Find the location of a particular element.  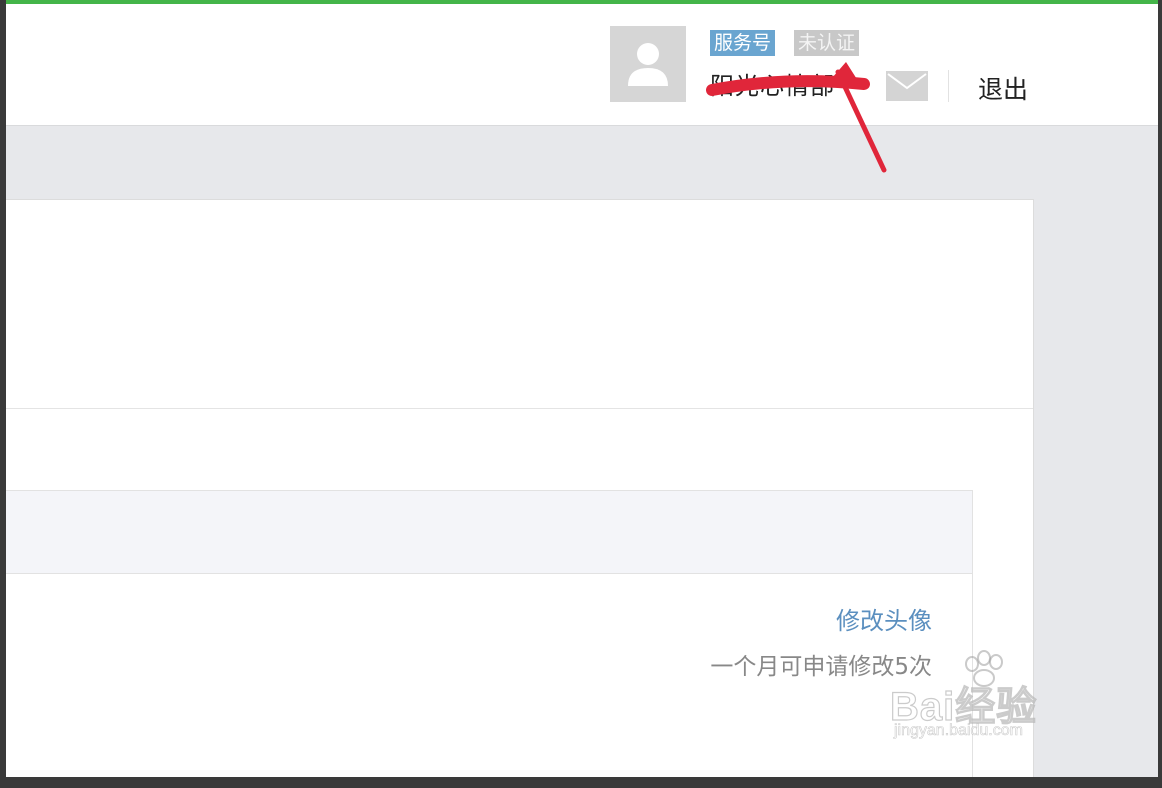

baidu-jingyan-watermark: Bai经验 jingyan.baidu.com is located at coordinates (994, 700).